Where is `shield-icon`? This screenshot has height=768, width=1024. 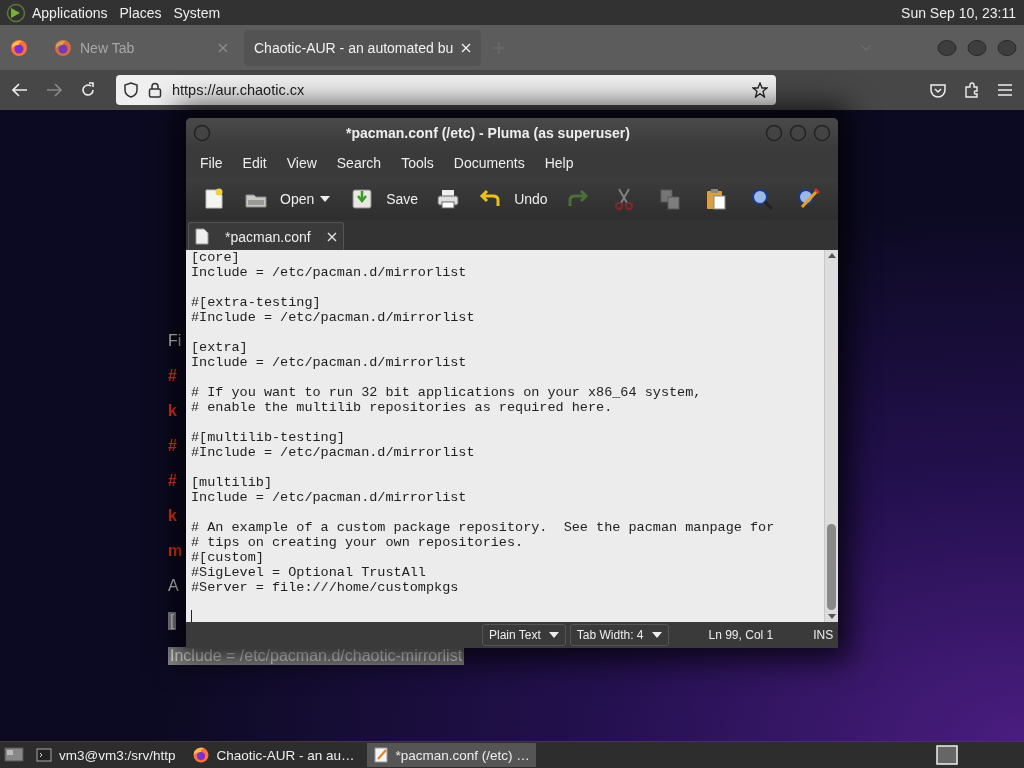
shield-icon is located at coordinates (131, 90).